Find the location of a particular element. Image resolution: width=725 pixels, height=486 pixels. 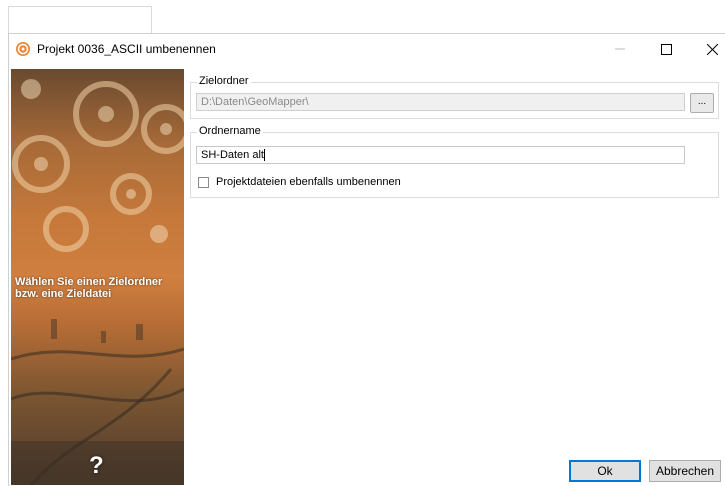

ok-button: Ok is located at coordinates (605, 471).